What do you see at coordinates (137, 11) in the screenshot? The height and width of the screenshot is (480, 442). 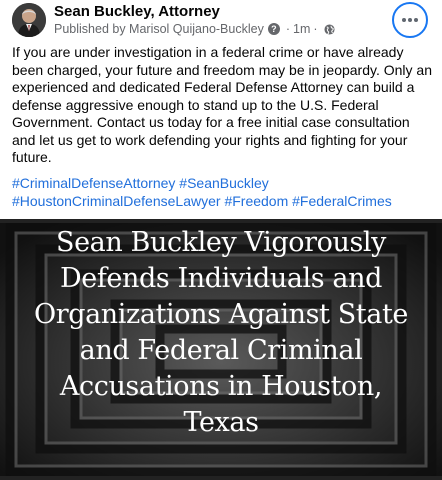 I see `author-name: Sean Buckley, Attorney` at bounding box center [137, 11].